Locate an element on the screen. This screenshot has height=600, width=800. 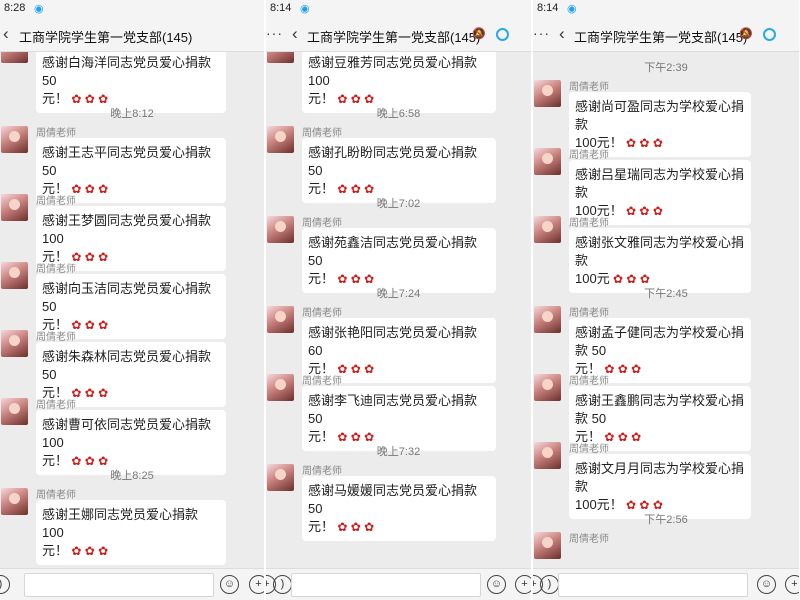
status-time: 8:14 is located at coordinates (281, 8).